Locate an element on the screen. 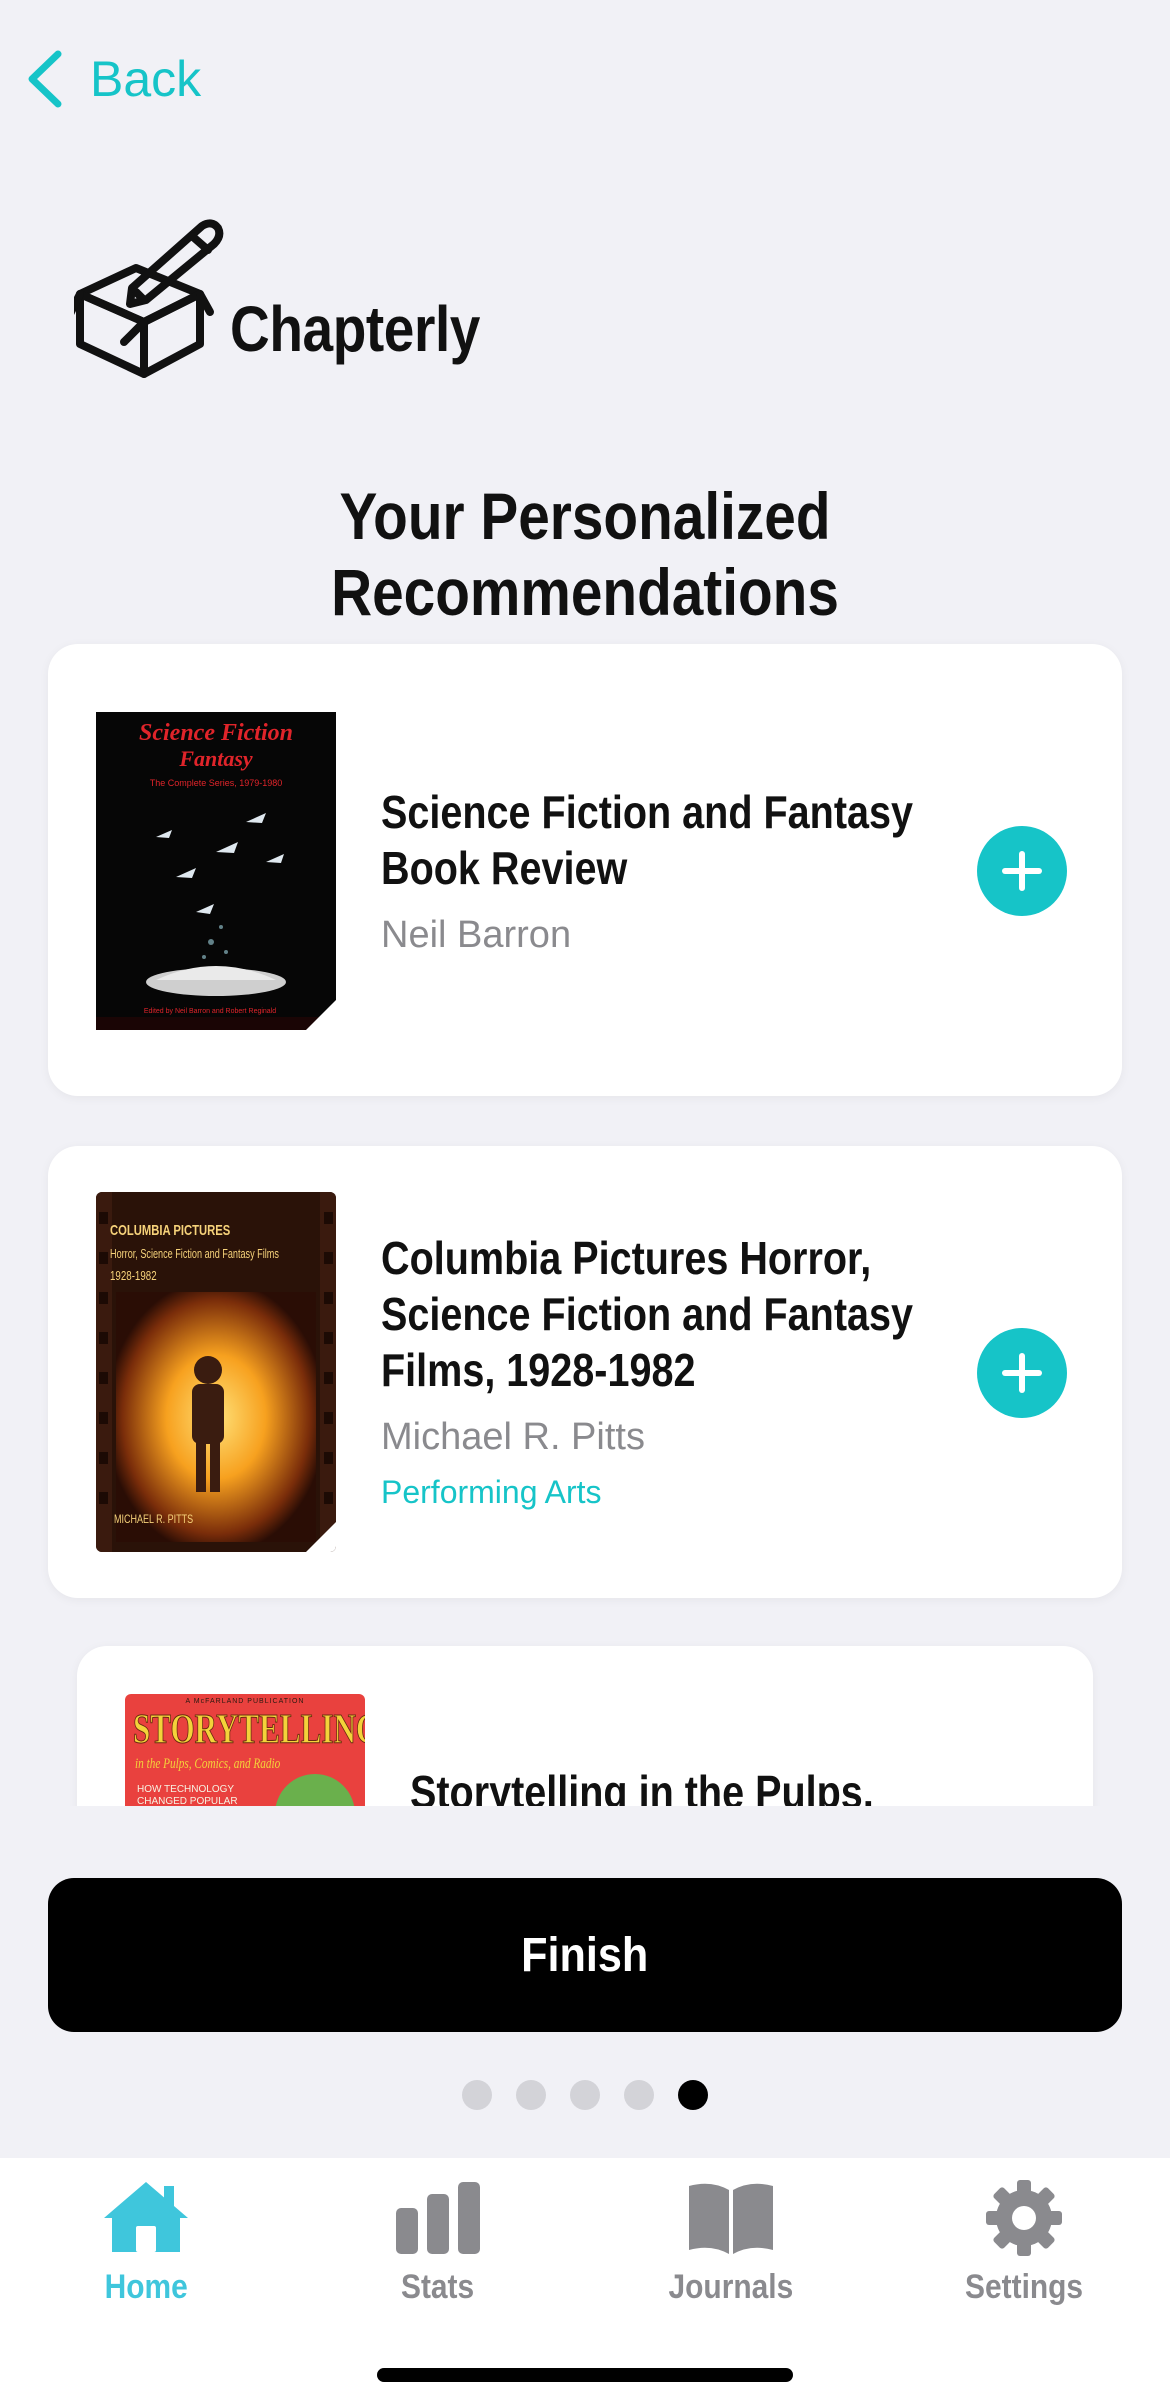  app-logo: Chapterly is located at coordinates (297, 299).